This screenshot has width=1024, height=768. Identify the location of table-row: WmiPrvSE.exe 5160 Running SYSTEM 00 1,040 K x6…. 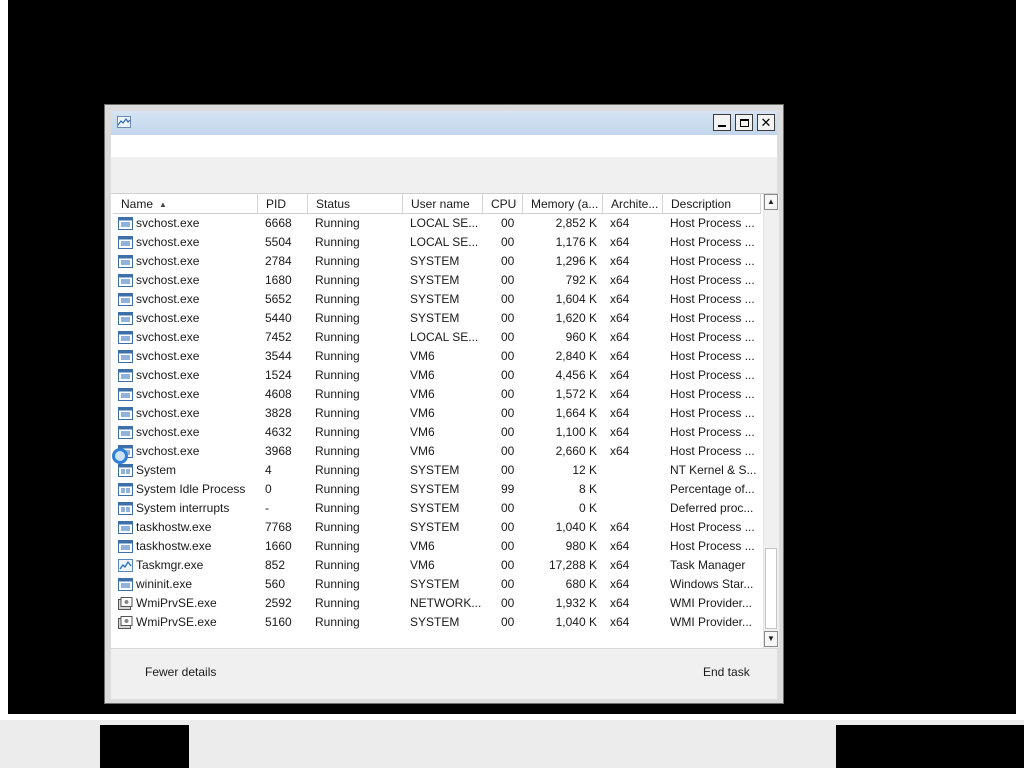
(437, 622).